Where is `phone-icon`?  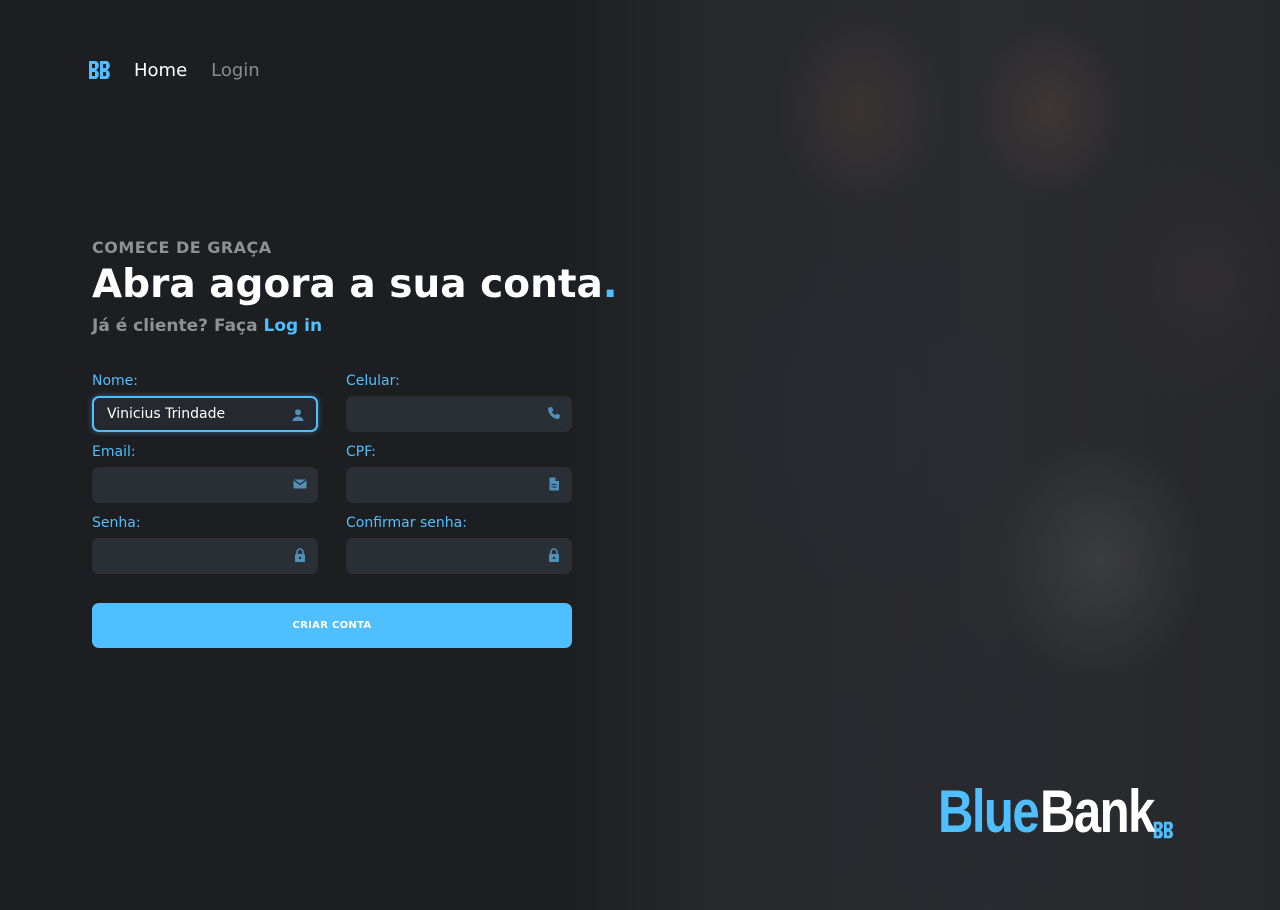
phone-icon is located at coordinates (553, 413).